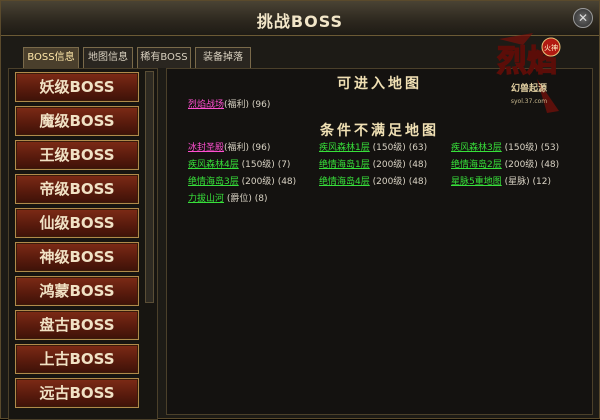  What do you see at coordinates (583, 18) in the screenshot?
I see `close-icon: ✕` at bounding box center [583, 18].